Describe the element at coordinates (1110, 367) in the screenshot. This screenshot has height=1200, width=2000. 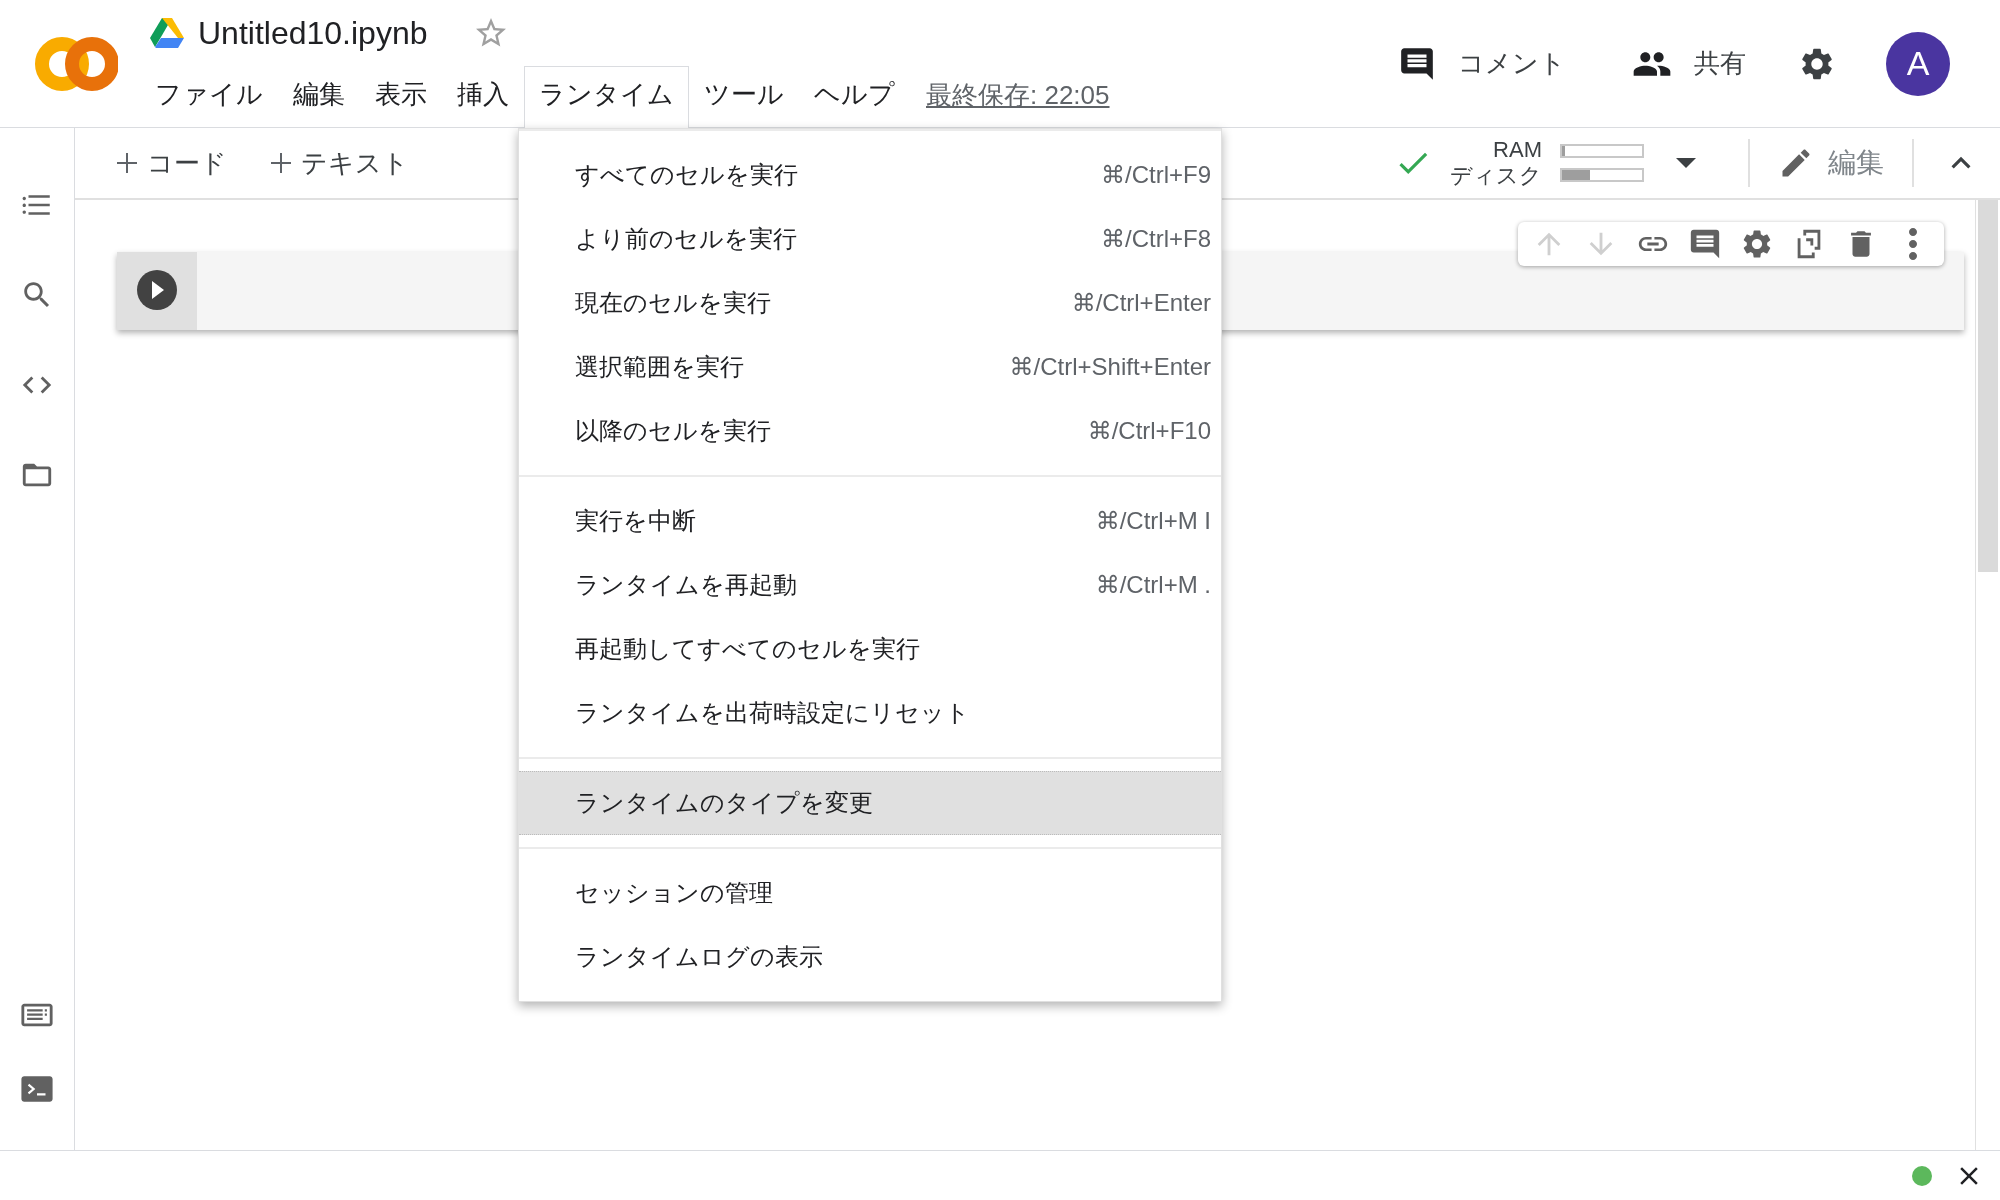
I see `shortcut-text: ⌘/Ctrl+Shift+Enter` at that location.